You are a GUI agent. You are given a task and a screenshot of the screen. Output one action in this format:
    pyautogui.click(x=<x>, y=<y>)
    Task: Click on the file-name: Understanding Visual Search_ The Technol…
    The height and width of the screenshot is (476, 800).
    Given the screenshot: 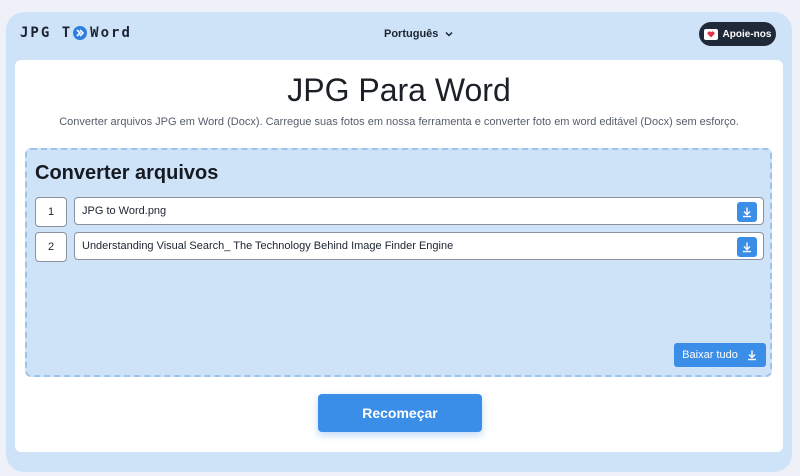 What is the action you would take?
    pyautogui.click(x=268, y=246)
    